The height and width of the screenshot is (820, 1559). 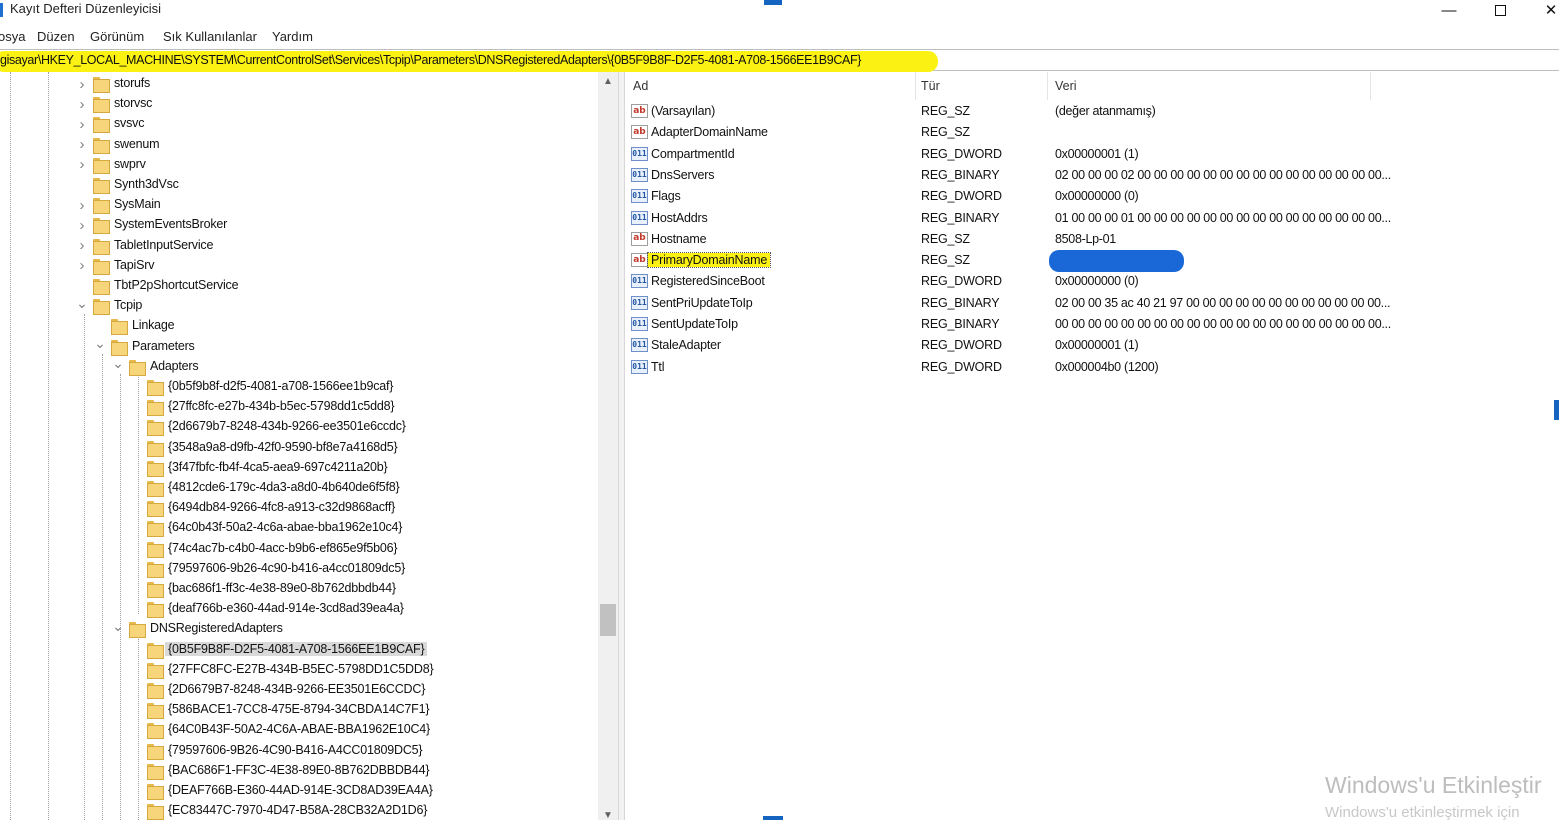 What do you see at coordinates (299, 145) in the screenshot?
I see `tree-item: › swenum` at bounding box center [299, 145].